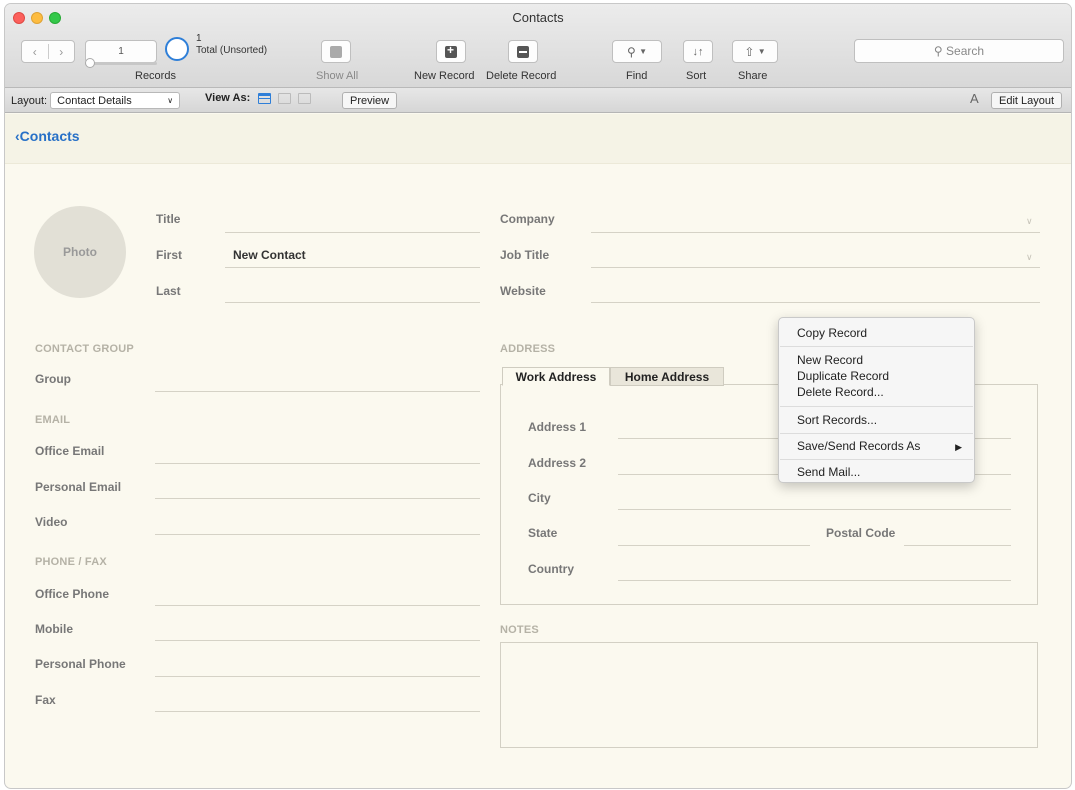 The width and height of the screenshot is (1075, 790). Describe the element at coordinates (527, 219) in the screenshot. I see `company-label: Company` at that location.